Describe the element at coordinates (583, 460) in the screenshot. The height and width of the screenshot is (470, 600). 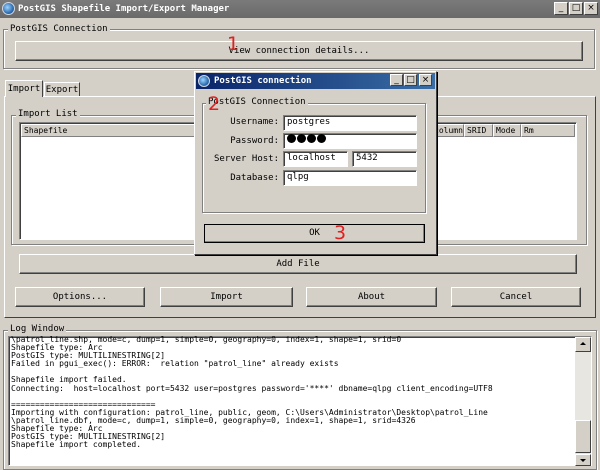
I see `scroll-down-icon` at that location.